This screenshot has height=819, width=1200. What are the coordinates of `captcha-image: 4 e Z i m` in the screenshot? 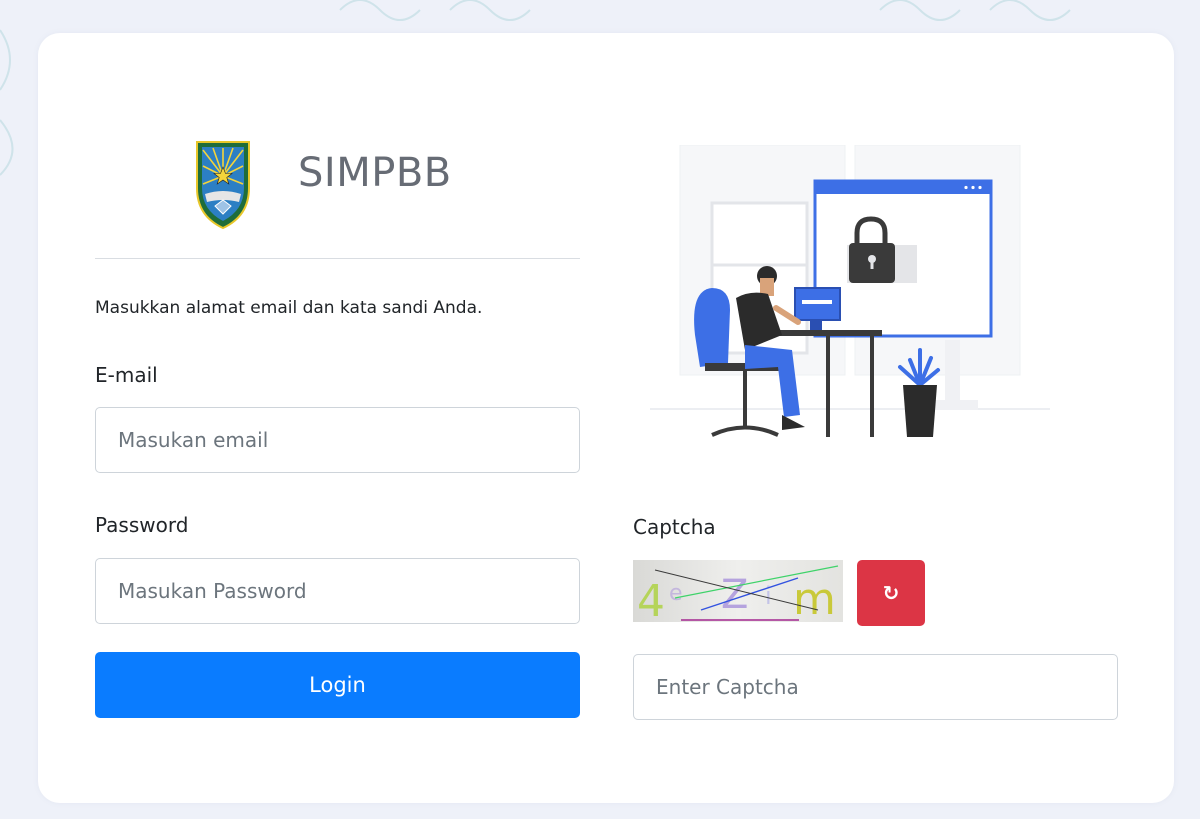 It's located at (738, 593).